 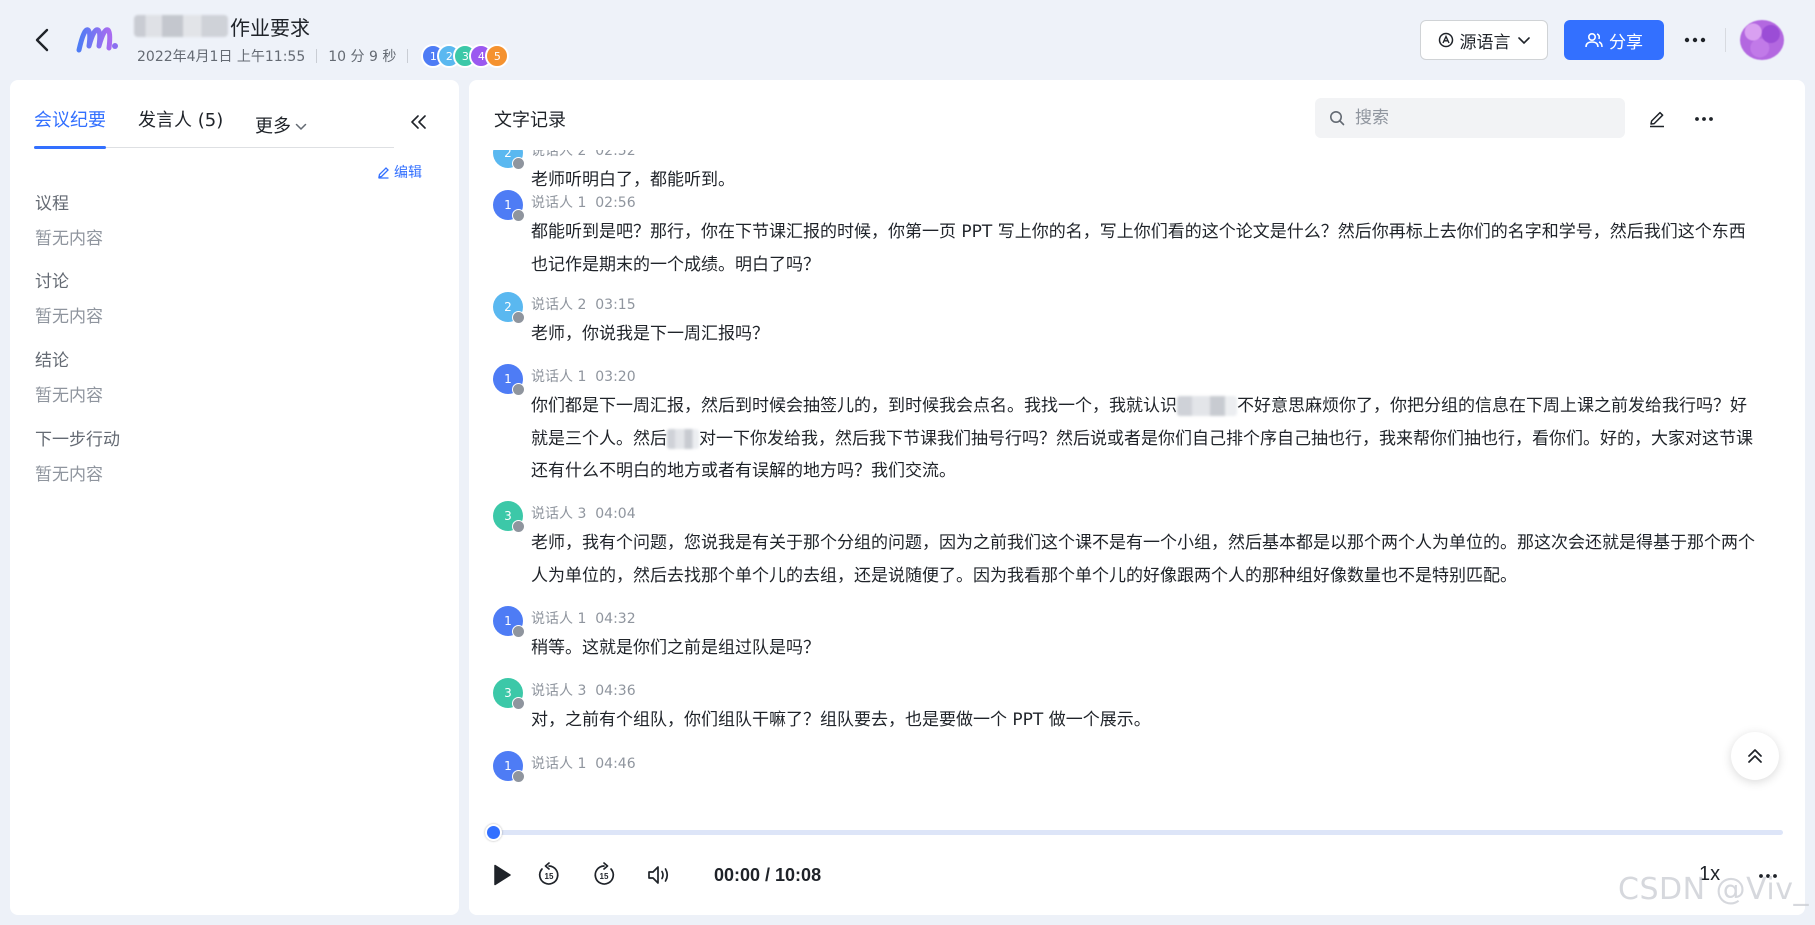 What do you see at coordinates (69, 396) in the screenshot?
I see `section-conclusion-content: 暂无内容` at bounding box center [69, 396].